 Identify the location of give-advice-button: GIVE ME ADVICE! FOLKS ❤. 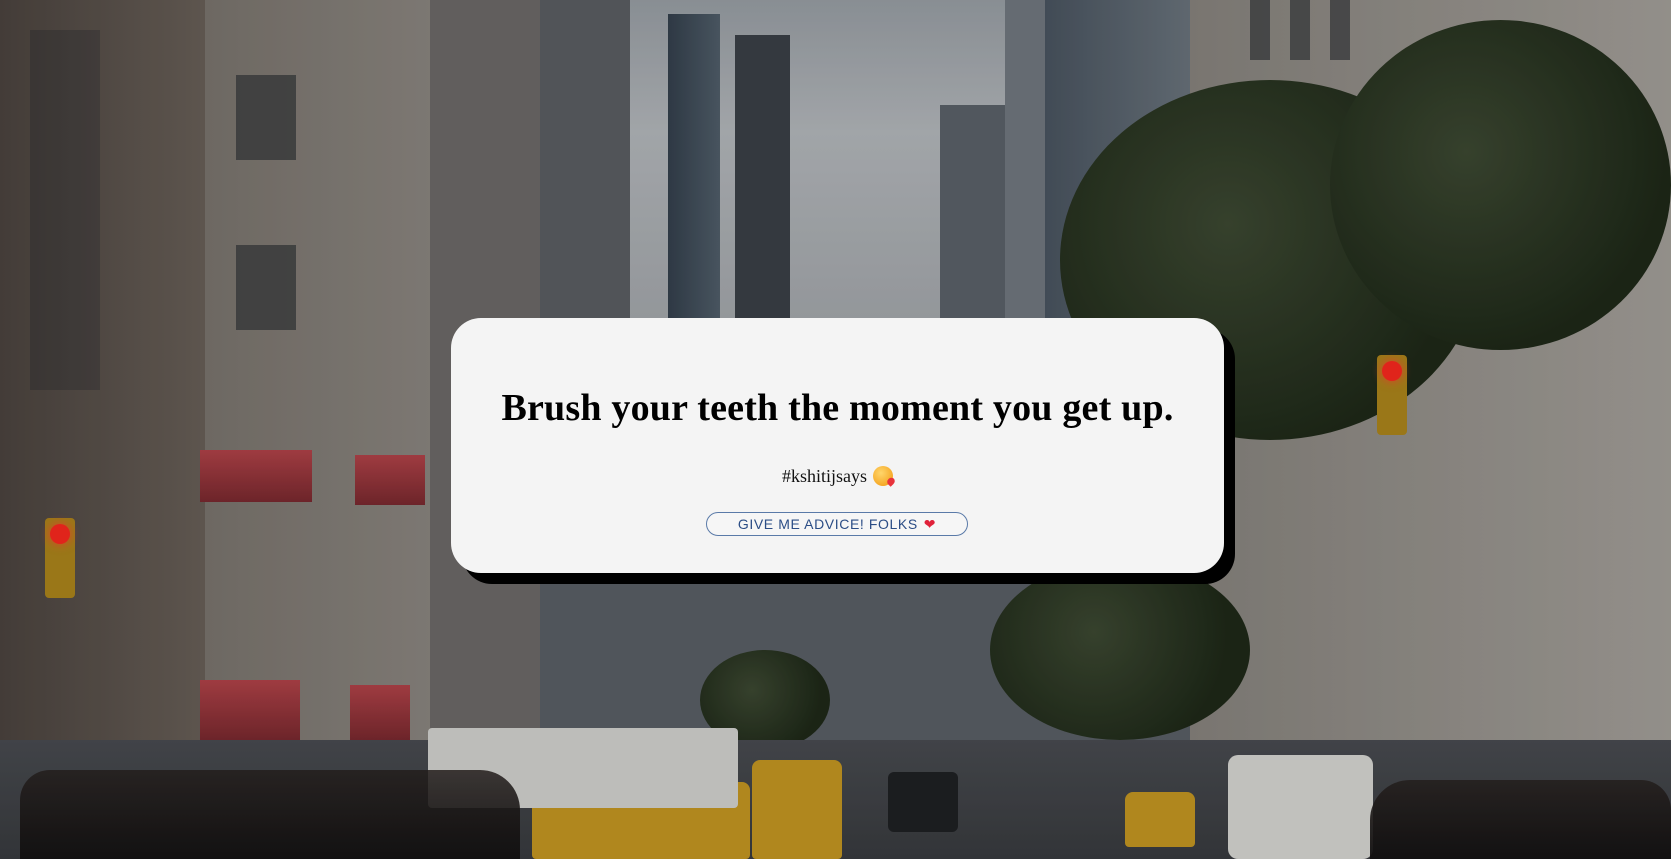
(837, 524).